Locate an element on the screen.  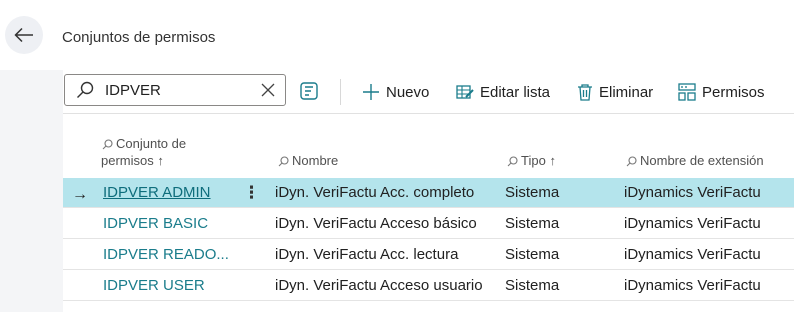
toolbar-divider-line is located at coordinates (428, 113).